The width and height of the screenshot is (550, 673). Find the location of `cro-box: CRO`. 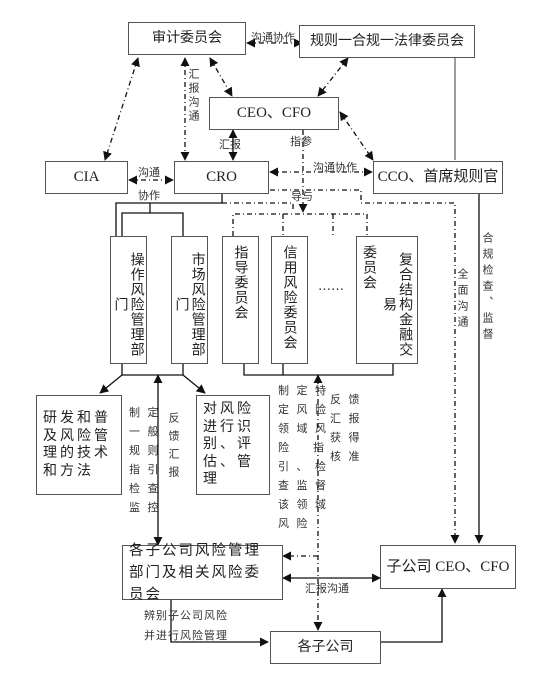

cro-box: CRO is located at coordinates (221, 177).